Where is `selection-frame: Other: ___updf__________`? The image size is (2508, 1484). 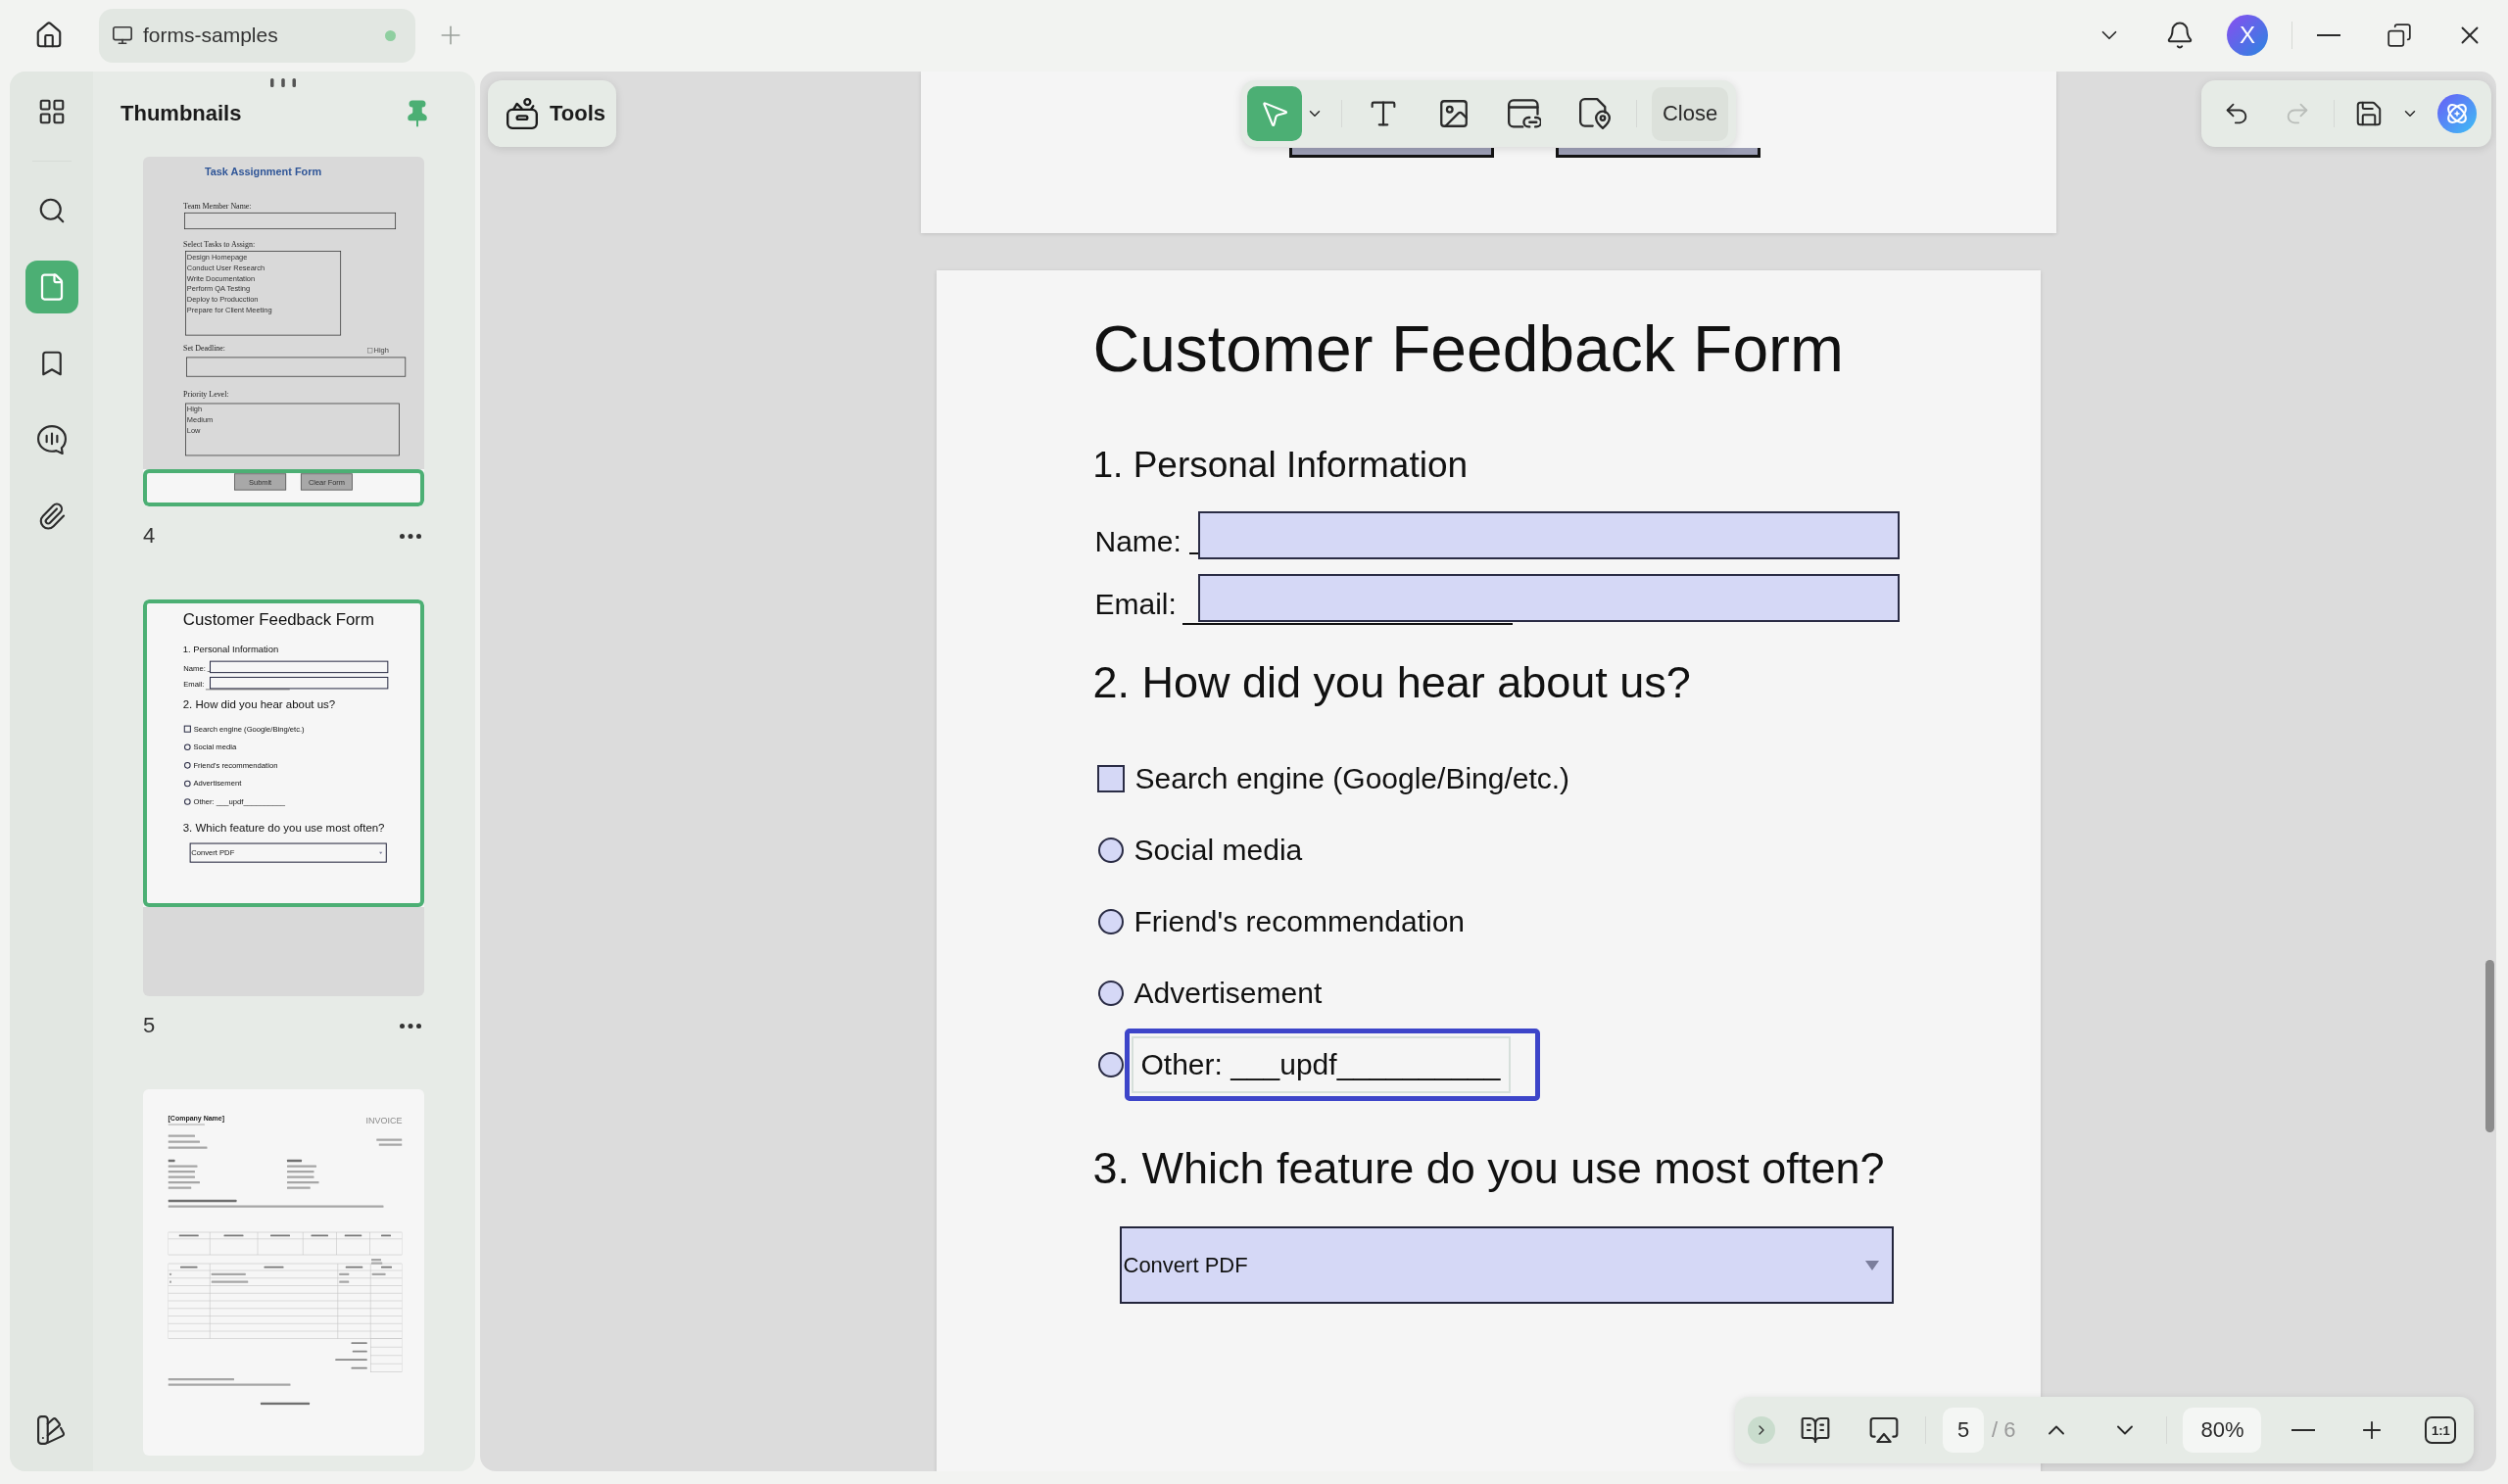
selection-frame: Other: ___updf__________ is located at coordinates (1332, 1065).